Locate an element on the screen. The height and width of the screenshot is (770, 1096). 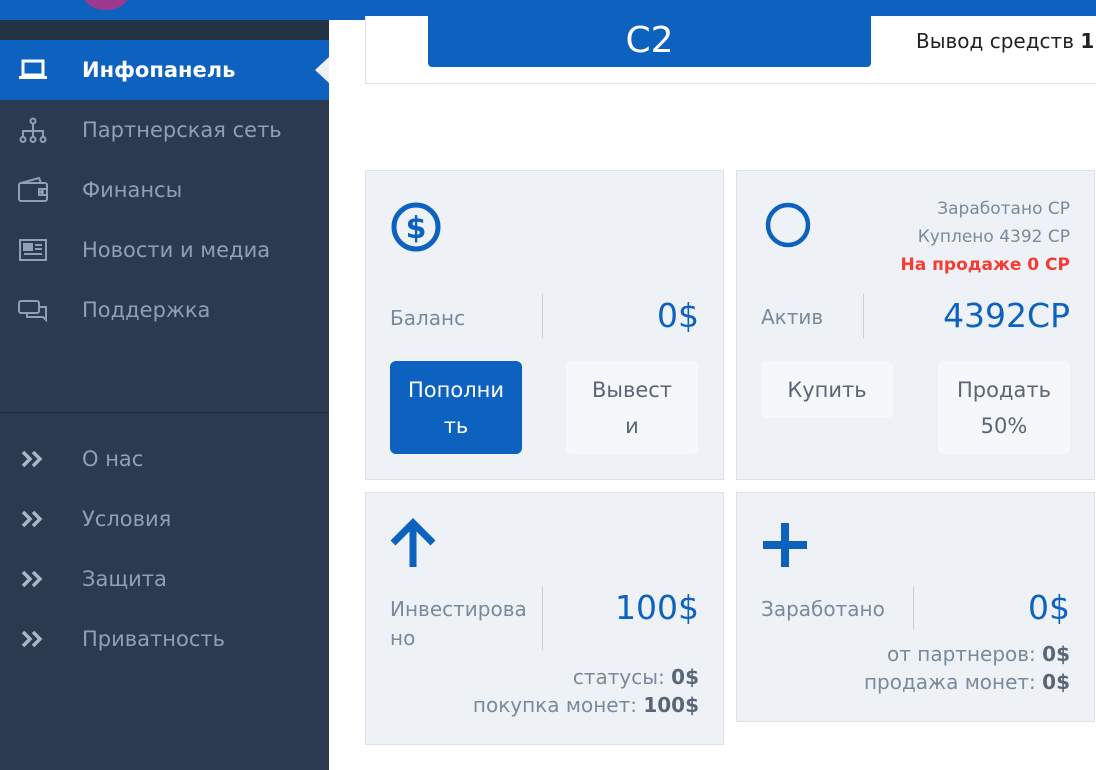
sidebar-item-label: Приватность is located at coordinates (153, 639).